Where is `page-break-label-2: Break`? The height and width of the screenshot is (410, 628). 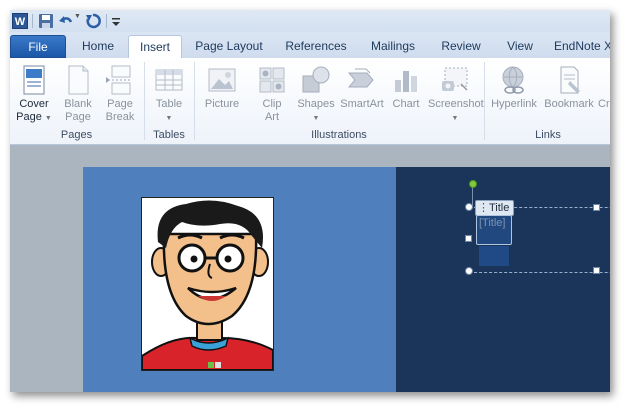 page-break-label-2: Break is located at coordinates (120, 117).